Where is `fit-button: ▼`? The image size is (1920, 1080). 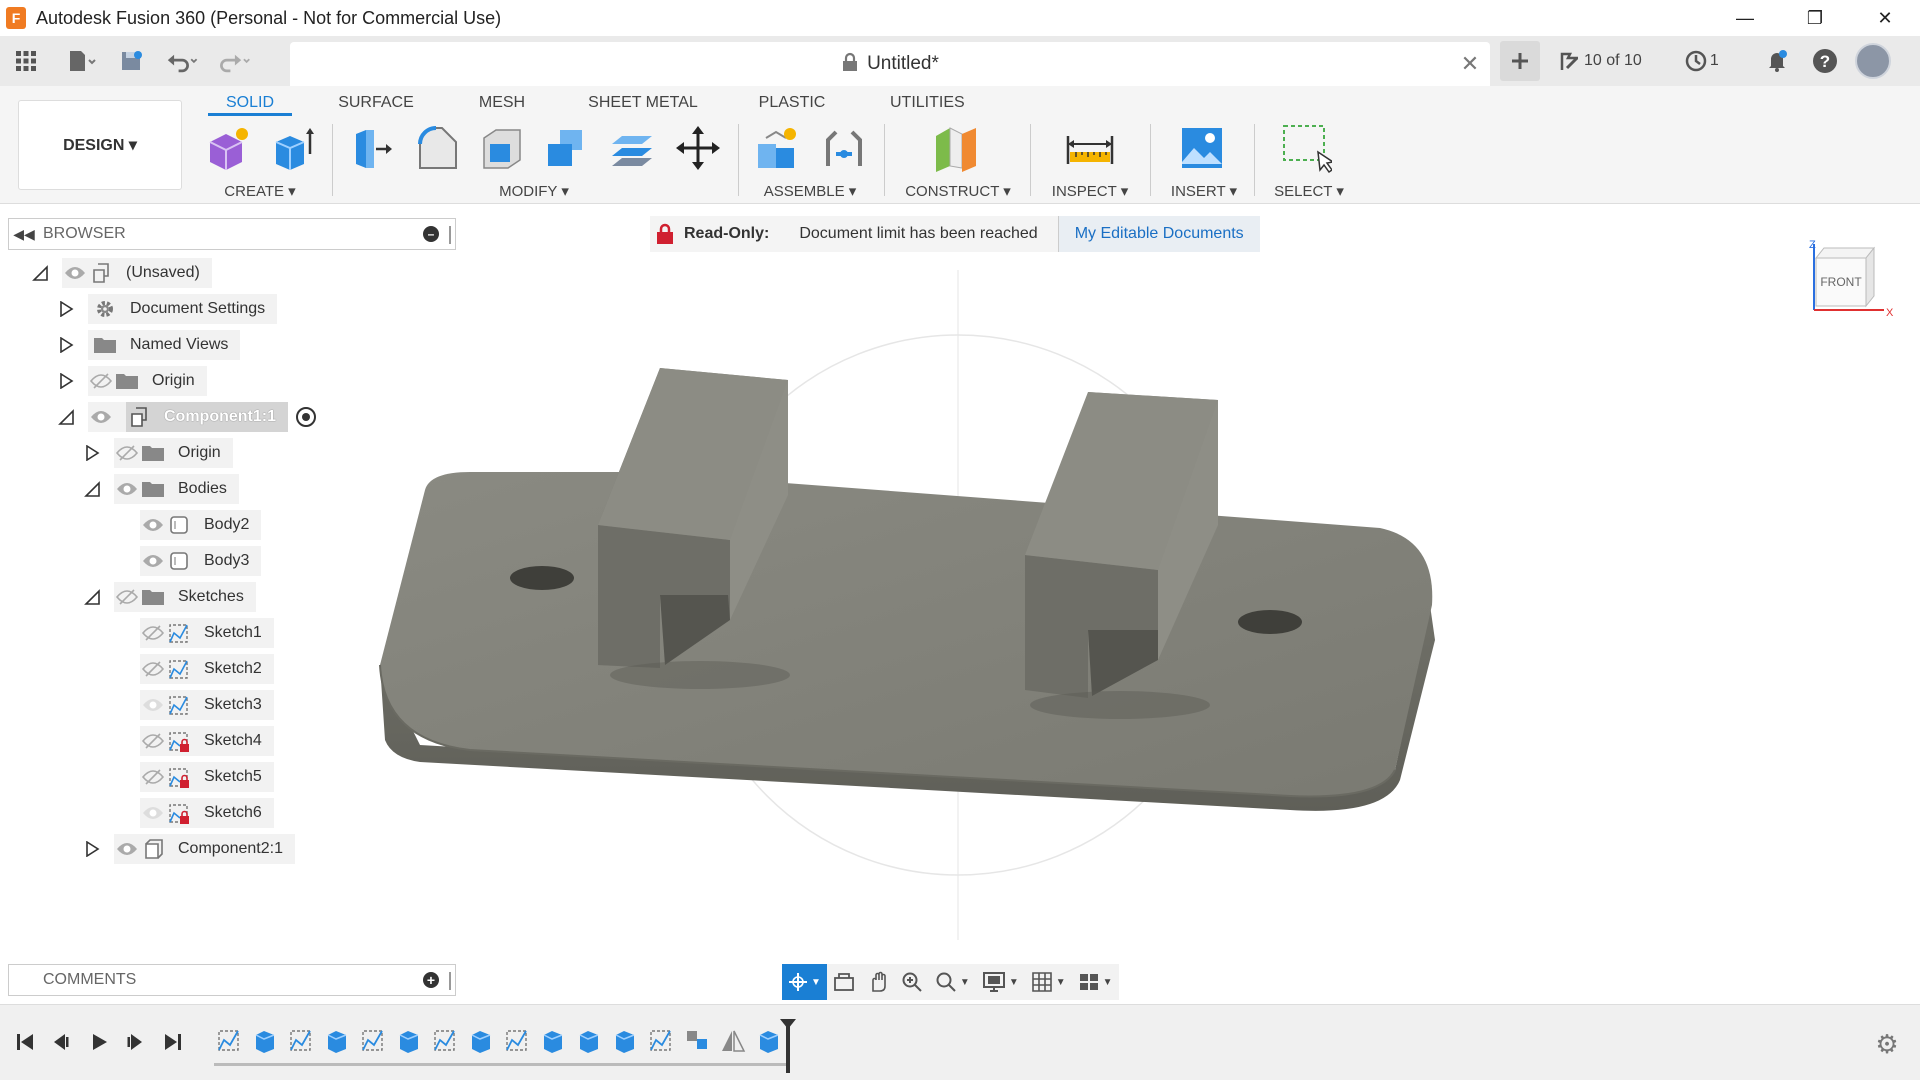
fit-button: ▼ is located at coordinates (952, 982).